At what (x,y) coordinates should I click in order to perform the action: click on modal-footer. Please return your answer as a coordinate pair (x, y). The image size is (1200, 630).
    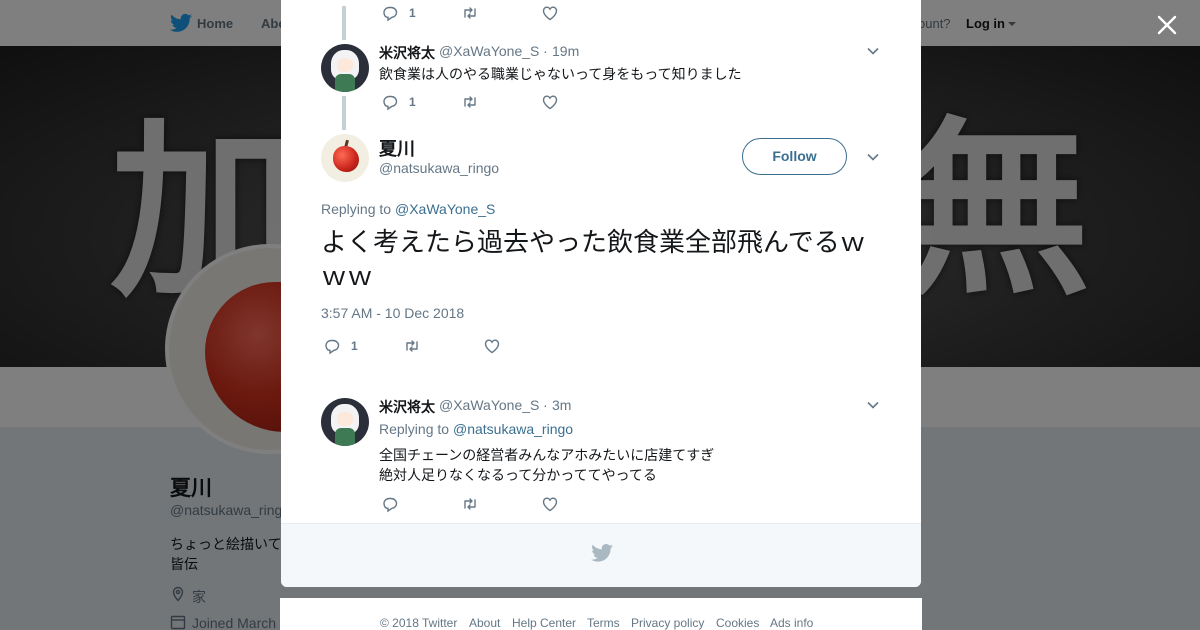
    Looking at the image, I should click on (601, 555).